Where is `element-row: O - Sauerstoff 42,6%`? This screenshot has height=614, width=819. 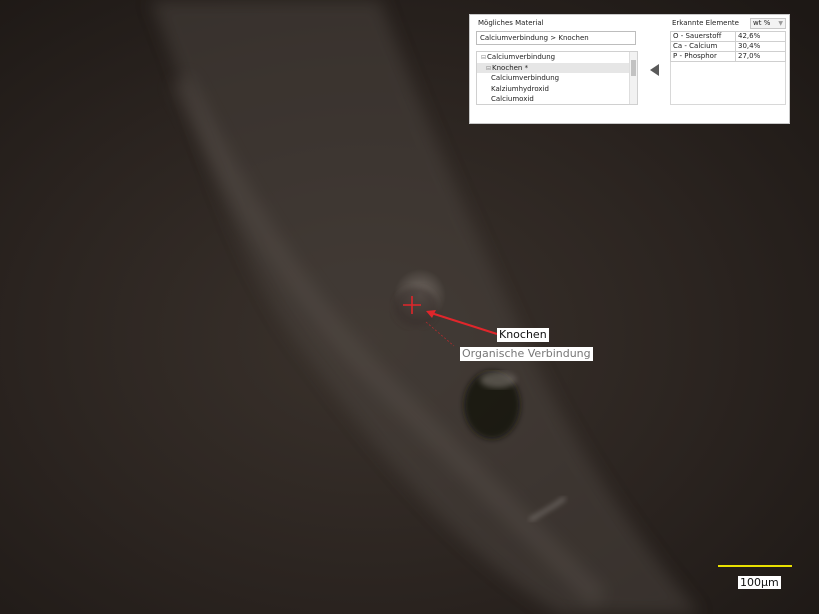 element-row: O - Sauerstoff 42,6% is located at coordinates (728, 36).